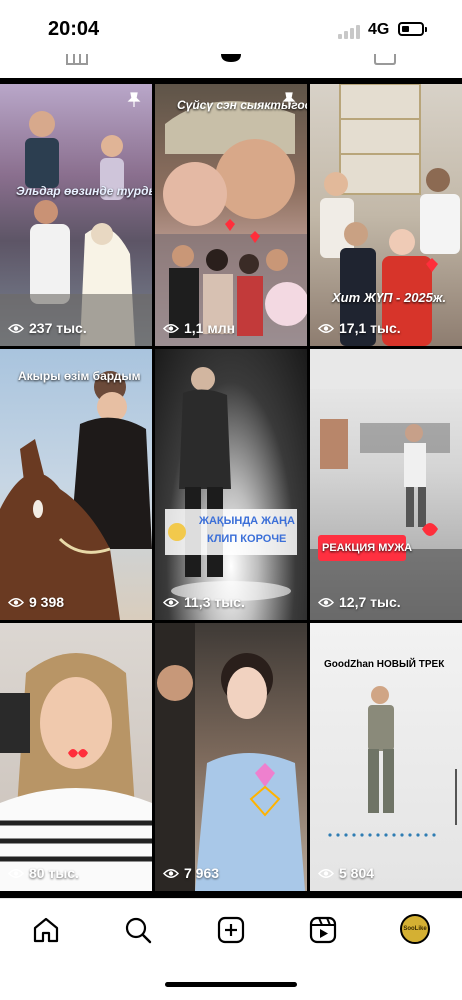  I want to click on view-count: 11,3 тыс., so click(204, 602).